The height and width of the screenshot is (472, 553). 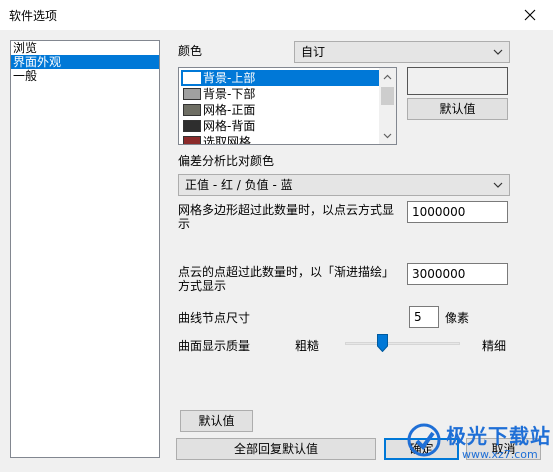 What do you see at coordinates (280, 139) in the screenshot?
I see `list-item: 选取网格` at bounding box center [280, 139].